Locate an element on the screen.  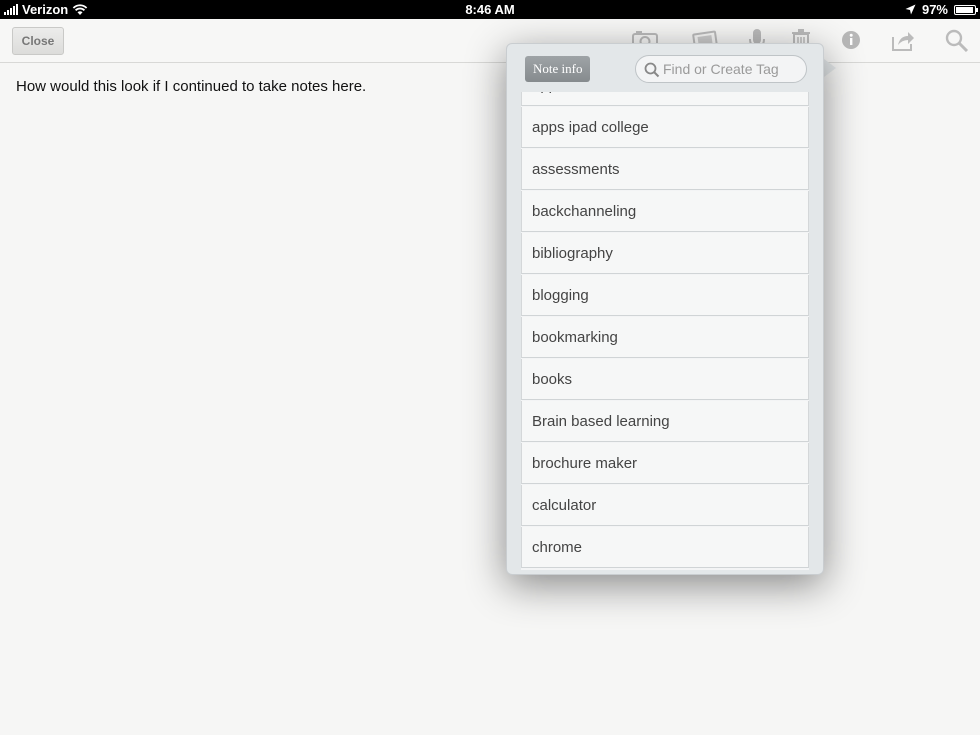
location-arrow-icon is located at coordinates (910, 9).